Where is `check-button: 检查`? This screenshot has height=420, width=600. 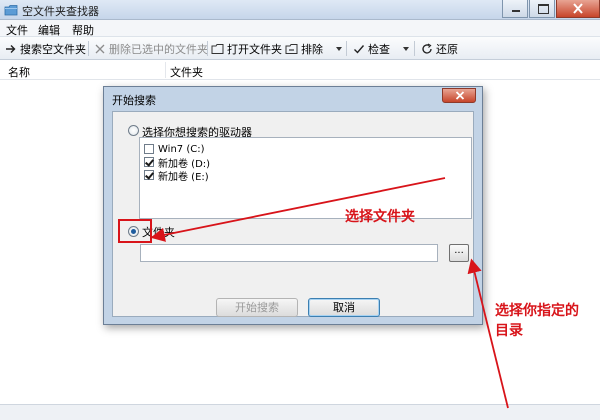
check-button: 检查 is located at coordinates (371, 48).